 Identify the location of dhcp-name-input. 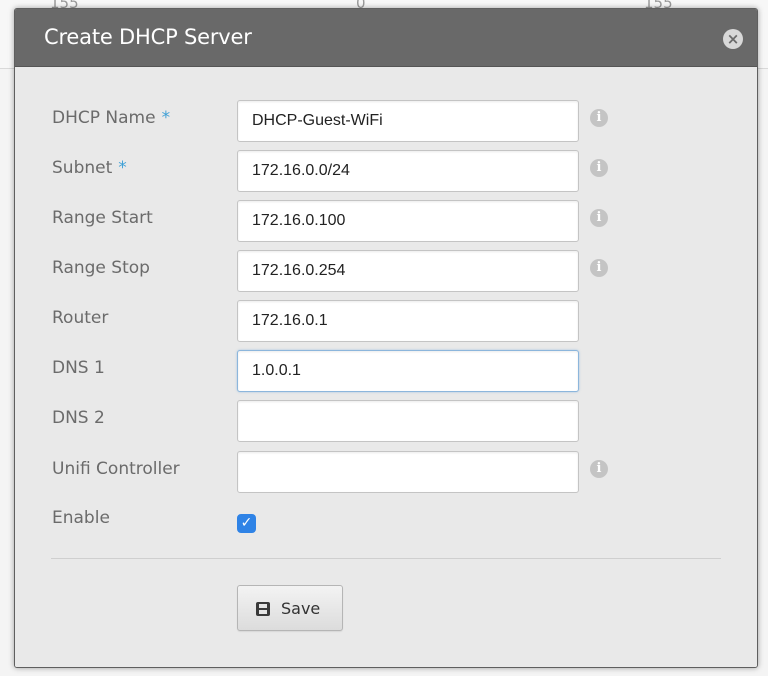
(408, 121).